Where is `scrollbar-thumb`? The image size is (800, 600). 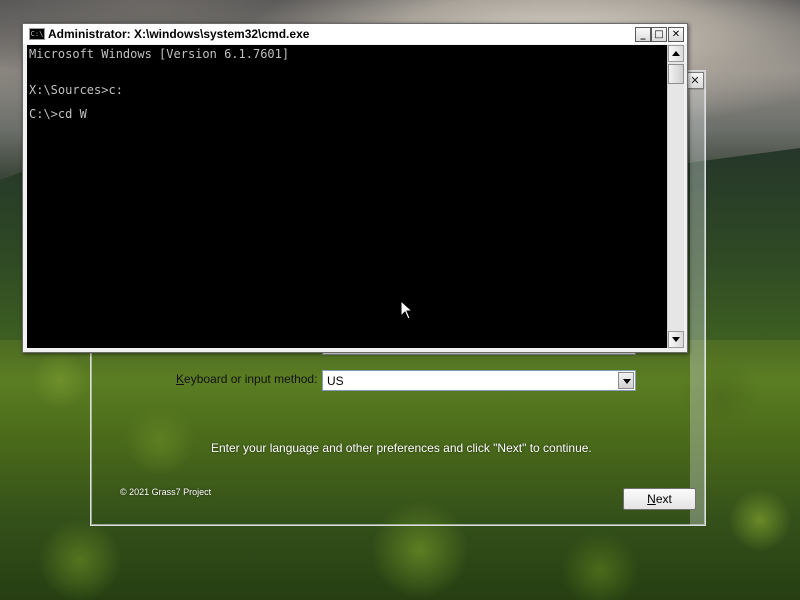 scrollbar-thumb is located at coordinates (676, 74).